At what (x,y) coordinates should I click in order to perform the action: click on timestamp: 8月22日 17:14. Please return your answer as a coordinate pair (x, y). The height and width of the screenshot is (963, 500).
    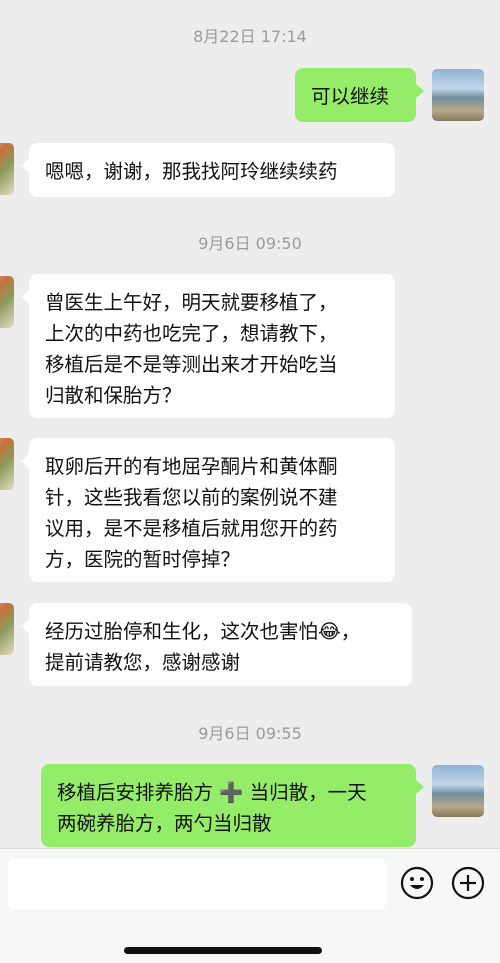
    Looking at the image, I should click on (250, 36).